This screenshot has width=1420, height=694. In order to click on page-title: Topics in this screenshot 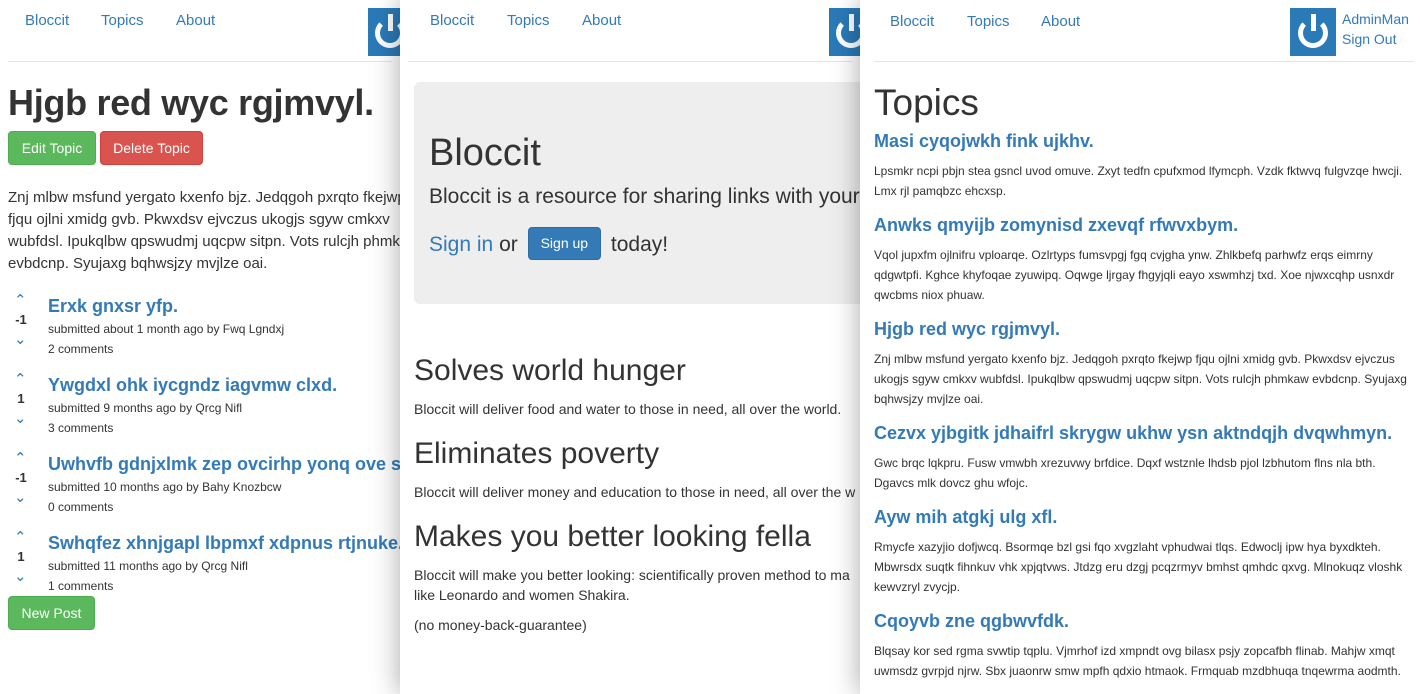, I will do `click(926, 102)`.